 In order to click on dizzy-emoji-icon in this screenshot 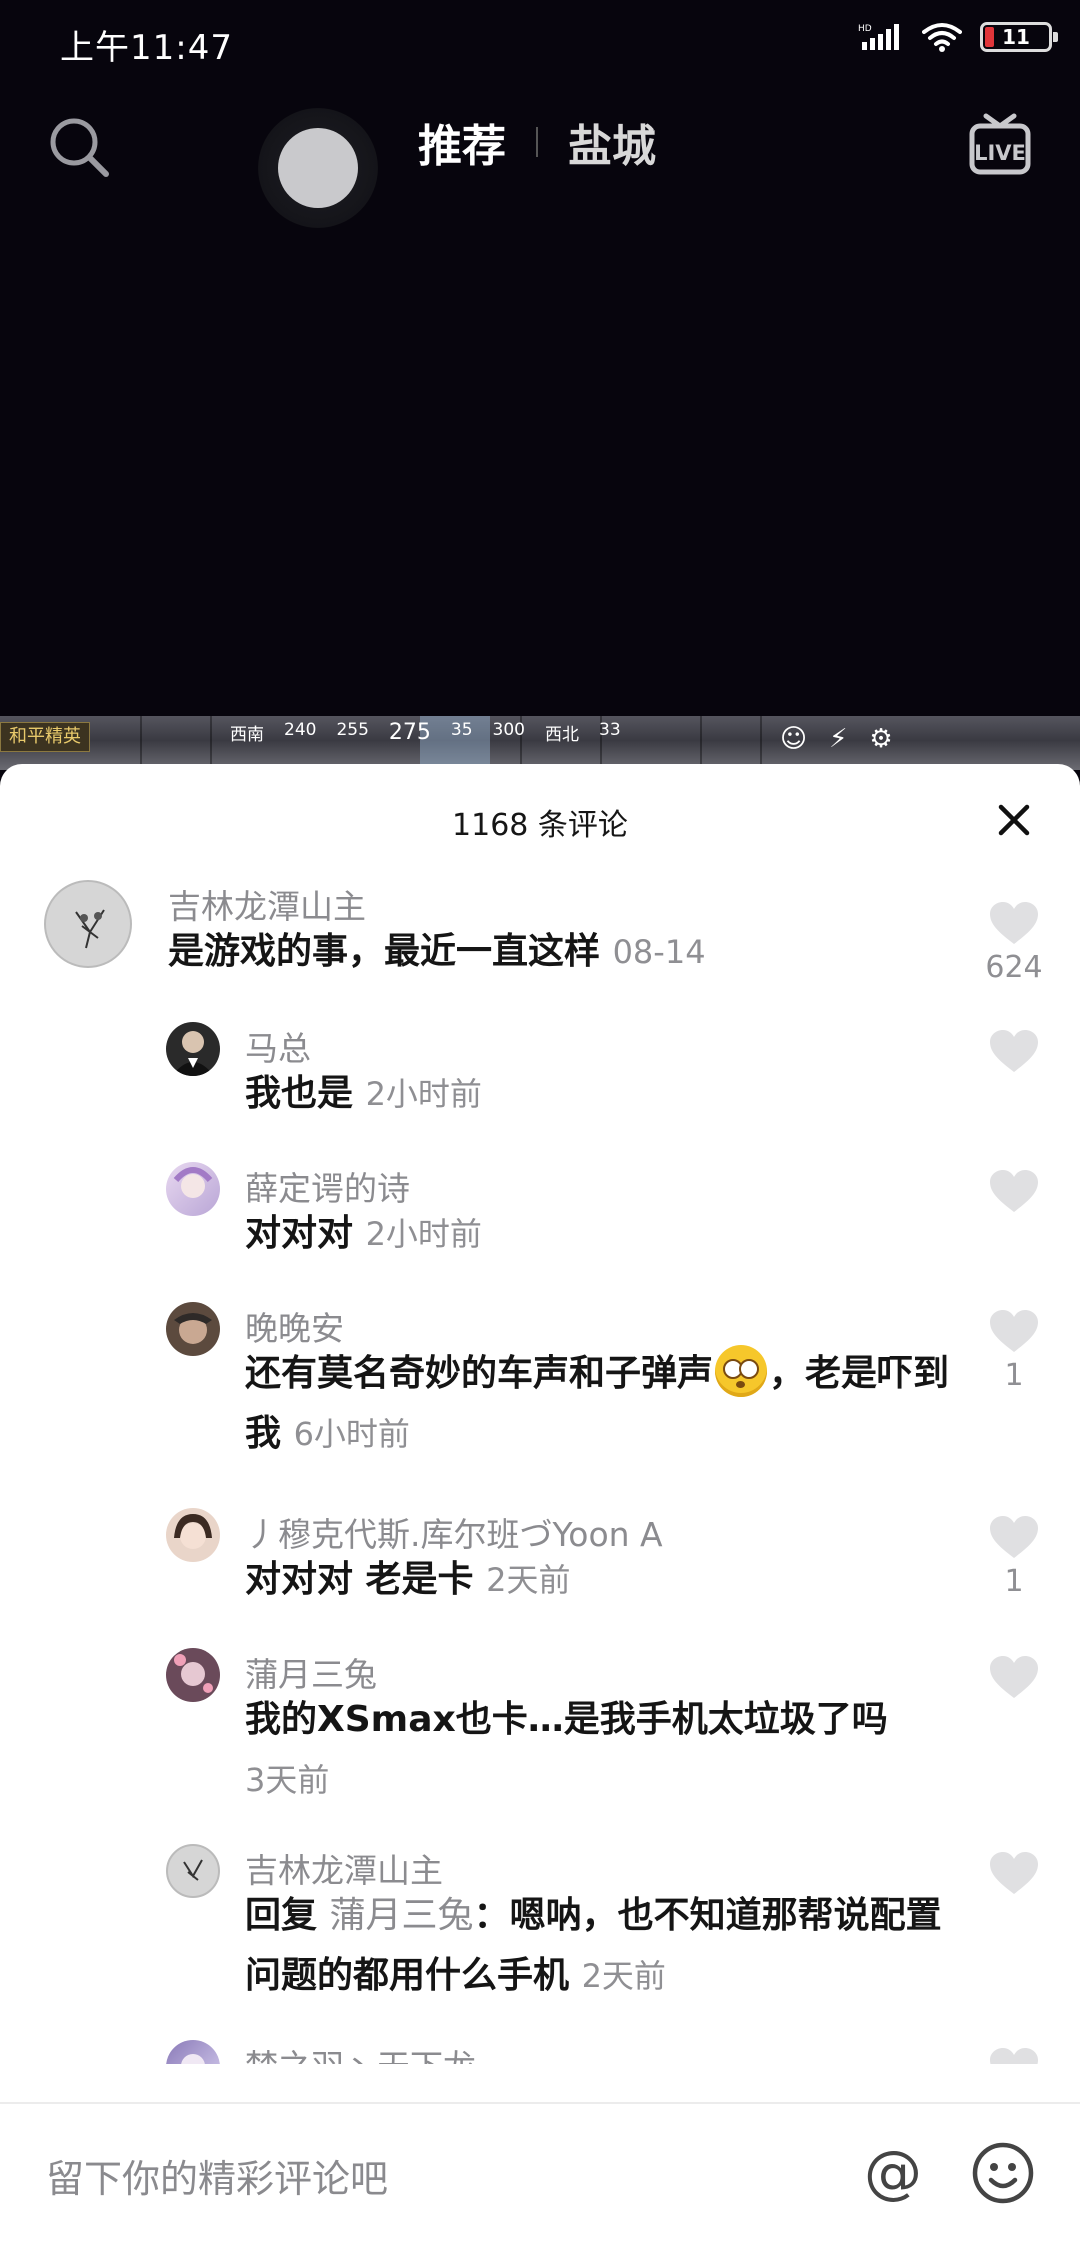, I will do `click(741, 1371)`.